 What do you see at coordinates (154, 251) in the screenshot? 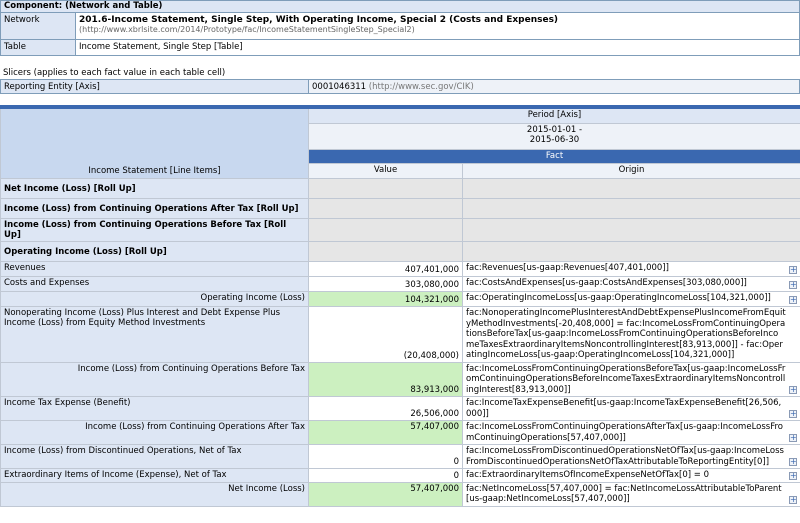
I see `rollup-label: Operating Income (Loss) [Roll Up]` at bounding box center [154, 251].